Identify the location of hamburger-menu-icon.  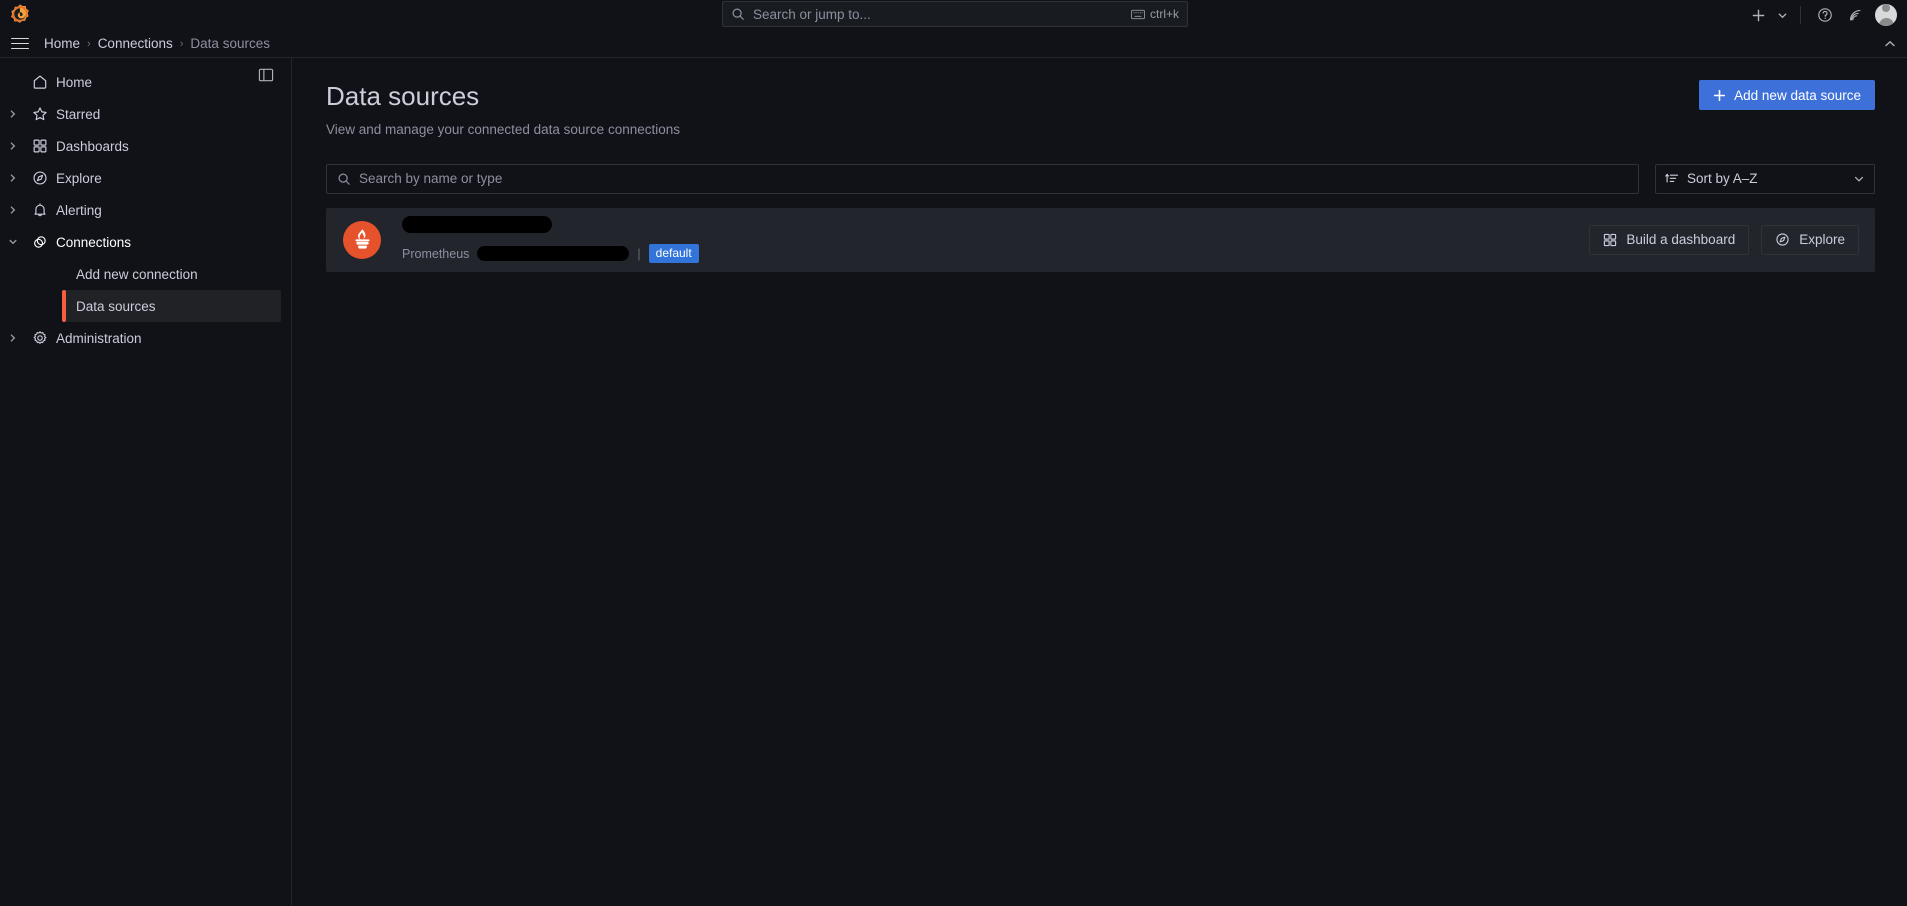
(20, 44).